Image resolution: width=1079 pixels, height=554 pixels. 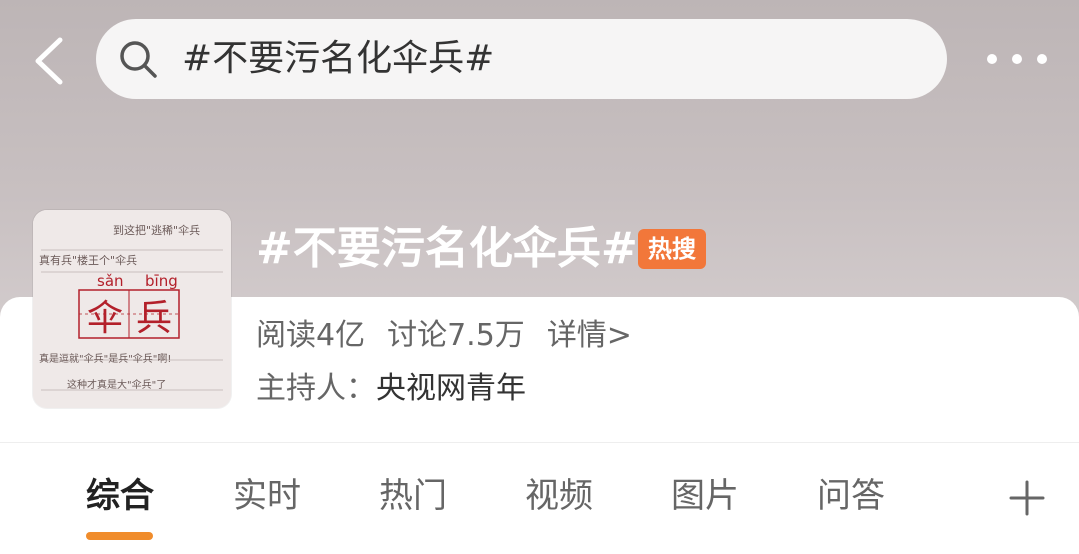 I want to click on details-link: 详情>, so click(x=589, y=335).